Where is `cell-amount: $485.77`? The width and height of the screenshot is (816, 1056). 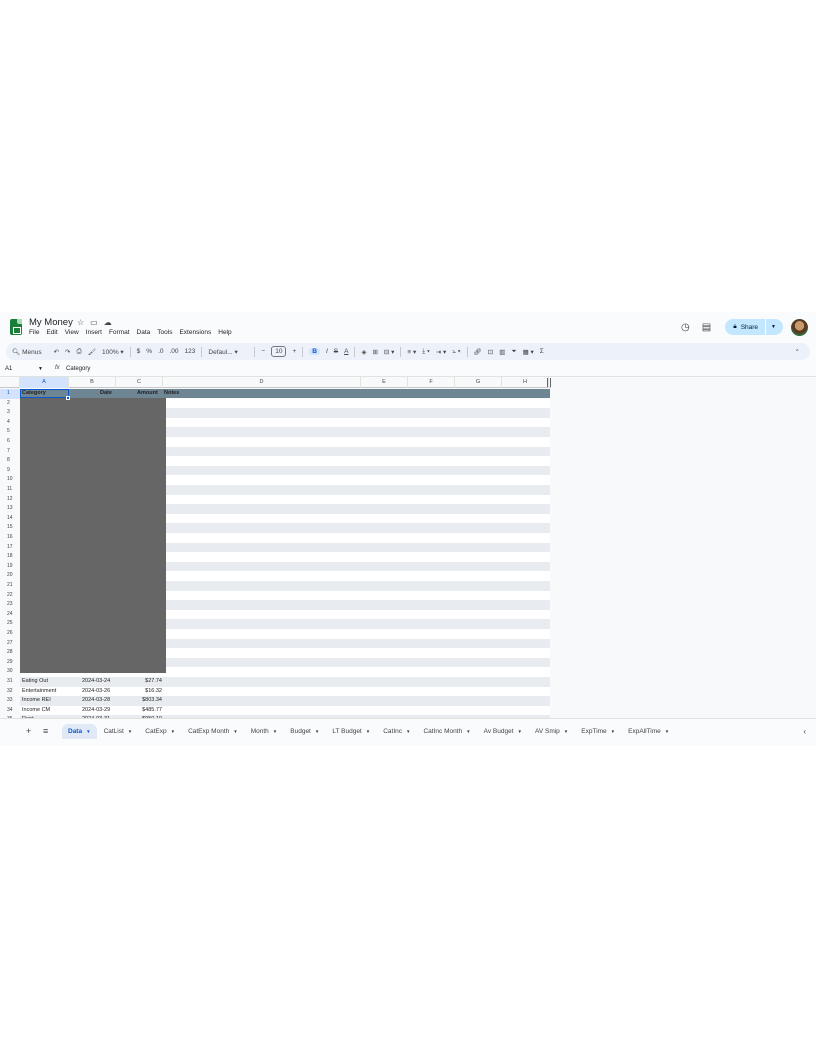 cell-amount: $485.77 is located at coordinates (152, 711).